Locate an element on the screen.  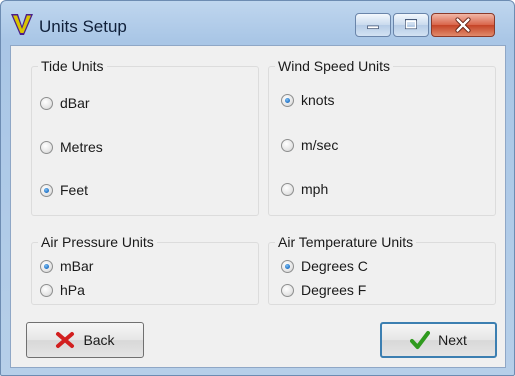
tide-option-dbar: dBar is located at coordinates (65, 103).